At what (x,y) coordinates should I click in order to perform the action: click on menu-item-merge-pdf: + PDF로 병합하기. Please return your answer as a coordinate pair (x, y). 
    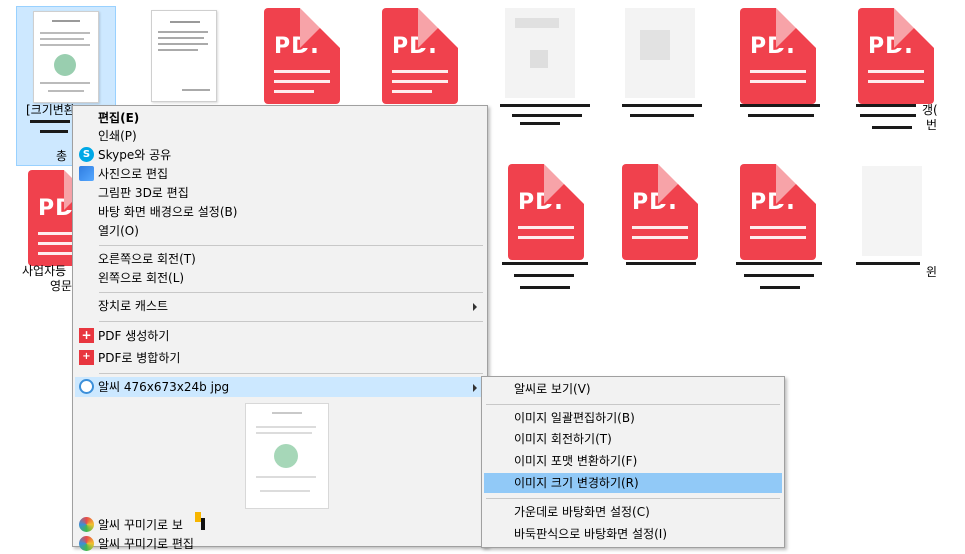
    Looking at the image, I should click on (280, 358).